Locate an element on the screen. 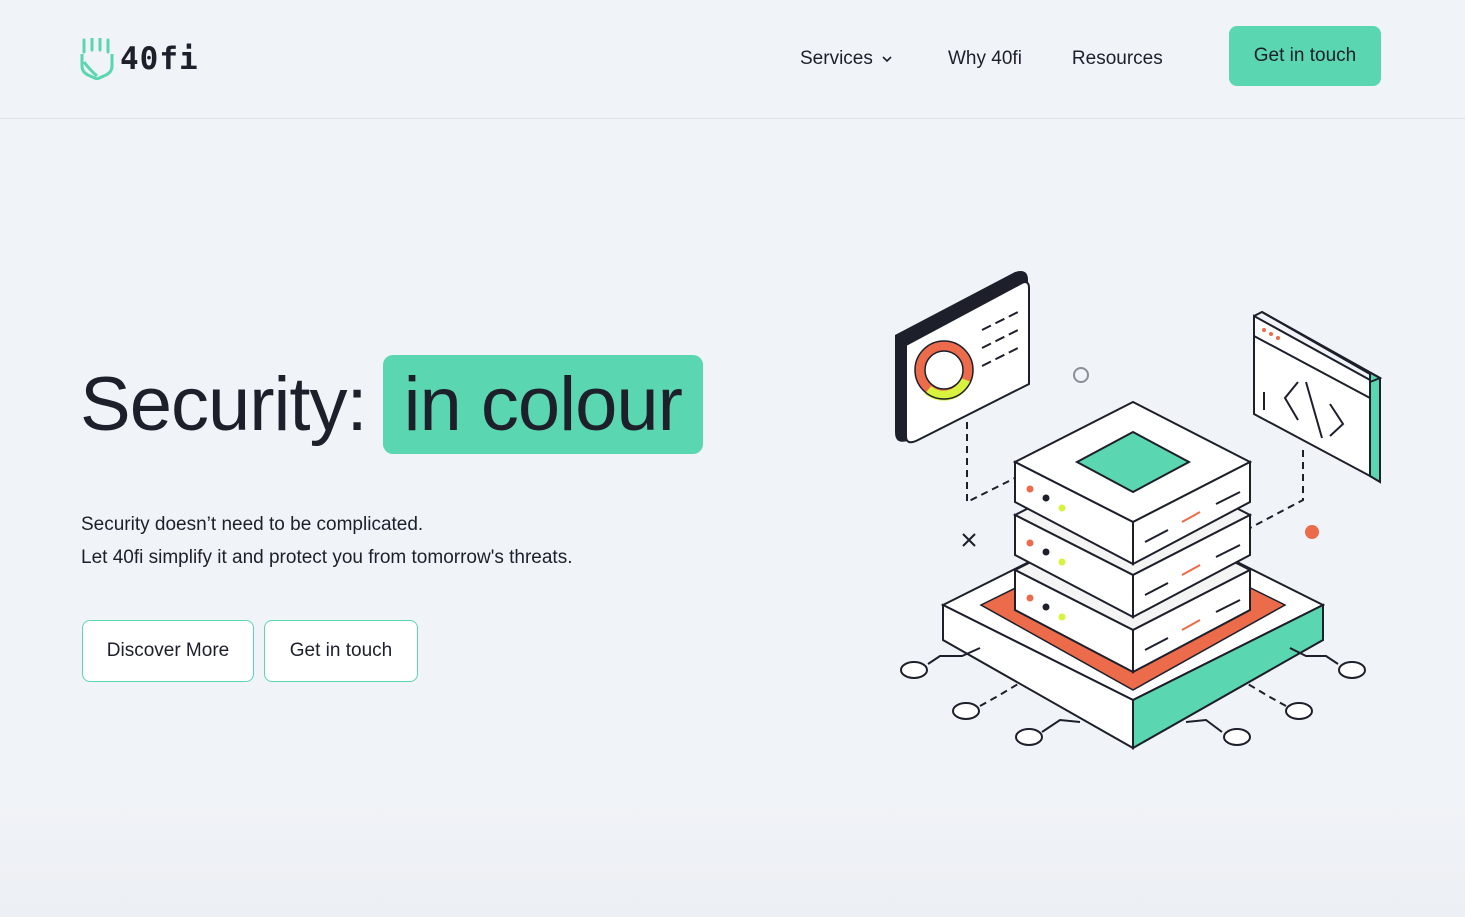 The height and width of the screenshot is (917, 1465). nav-item-resources: Resources is located at coordinates (1117, 59).